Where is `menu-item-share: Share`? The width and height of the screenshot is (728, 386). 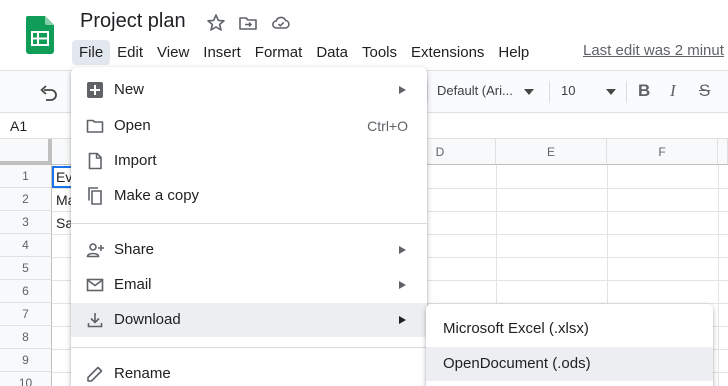
menu-item-share: Share is located at coordinates (249, 250).